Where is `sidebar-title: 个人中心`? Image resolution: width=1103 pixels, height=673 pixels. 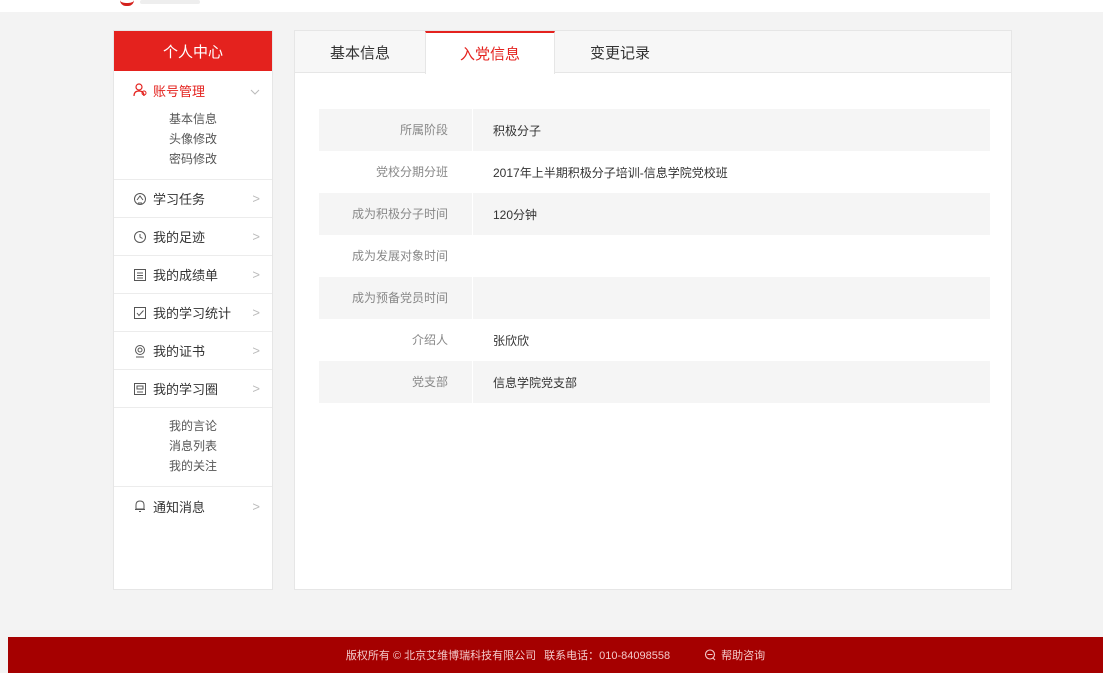
sidebar-title: 个人中心 is located at coordinates (193, 51).